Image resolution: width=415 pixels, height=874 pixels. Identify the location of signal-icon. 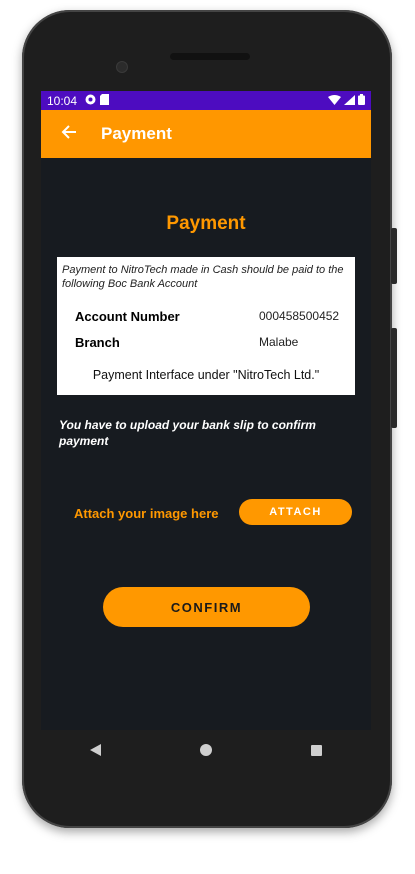
(349, 101).